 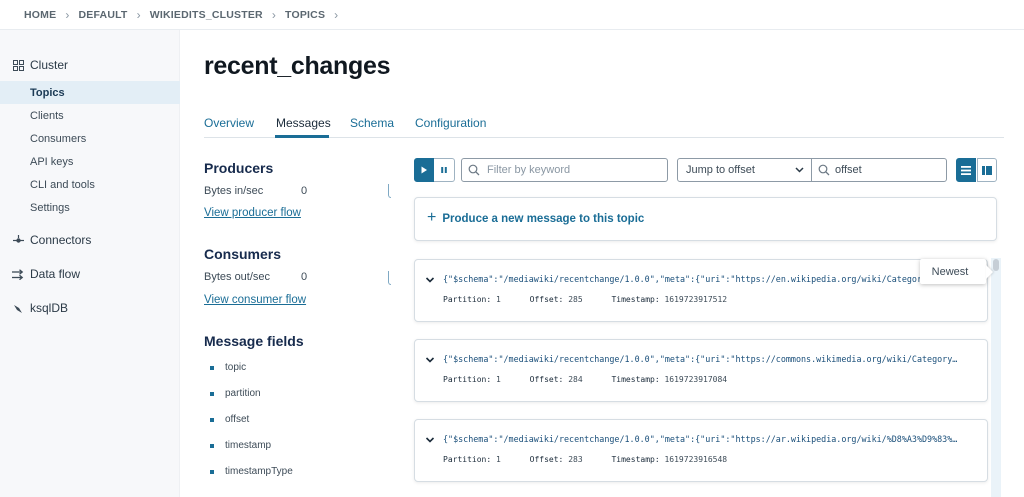 I want to click on jump-select-toggle, so click(x=800, y=170).